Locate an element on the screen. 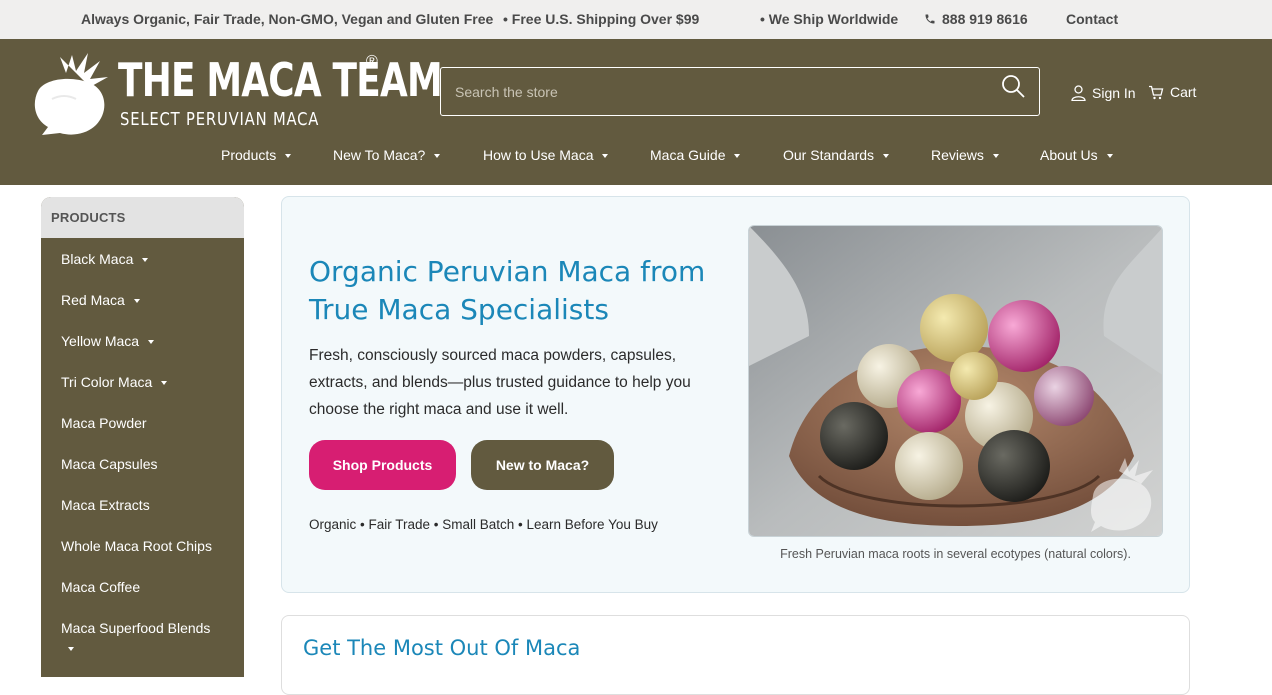 Image resolution: width=1272 pixels, height=695 pixels. cart-link: Cart is located at coordinates (1172, 92).